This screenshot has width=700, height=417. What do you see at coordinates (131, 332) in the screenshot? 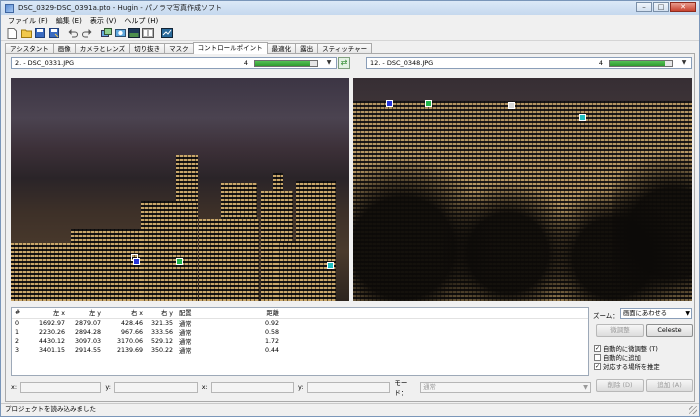
I see `table-cell: 967.66` at bounding box center [131, 332].